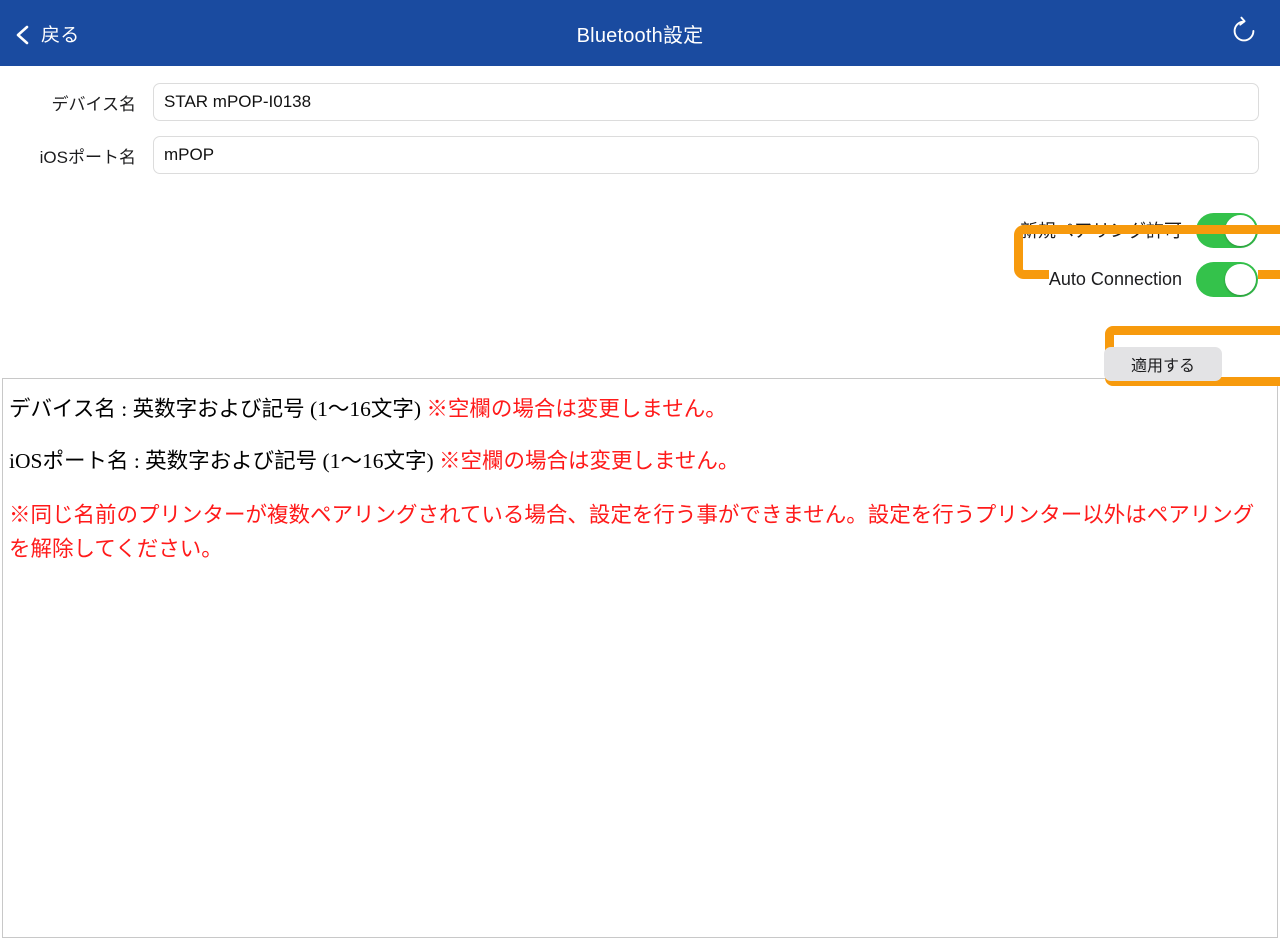 This screenshot has width=1280, height=940. I want to click on auto-connection-row: Auto Connection, so click(1153, 279).